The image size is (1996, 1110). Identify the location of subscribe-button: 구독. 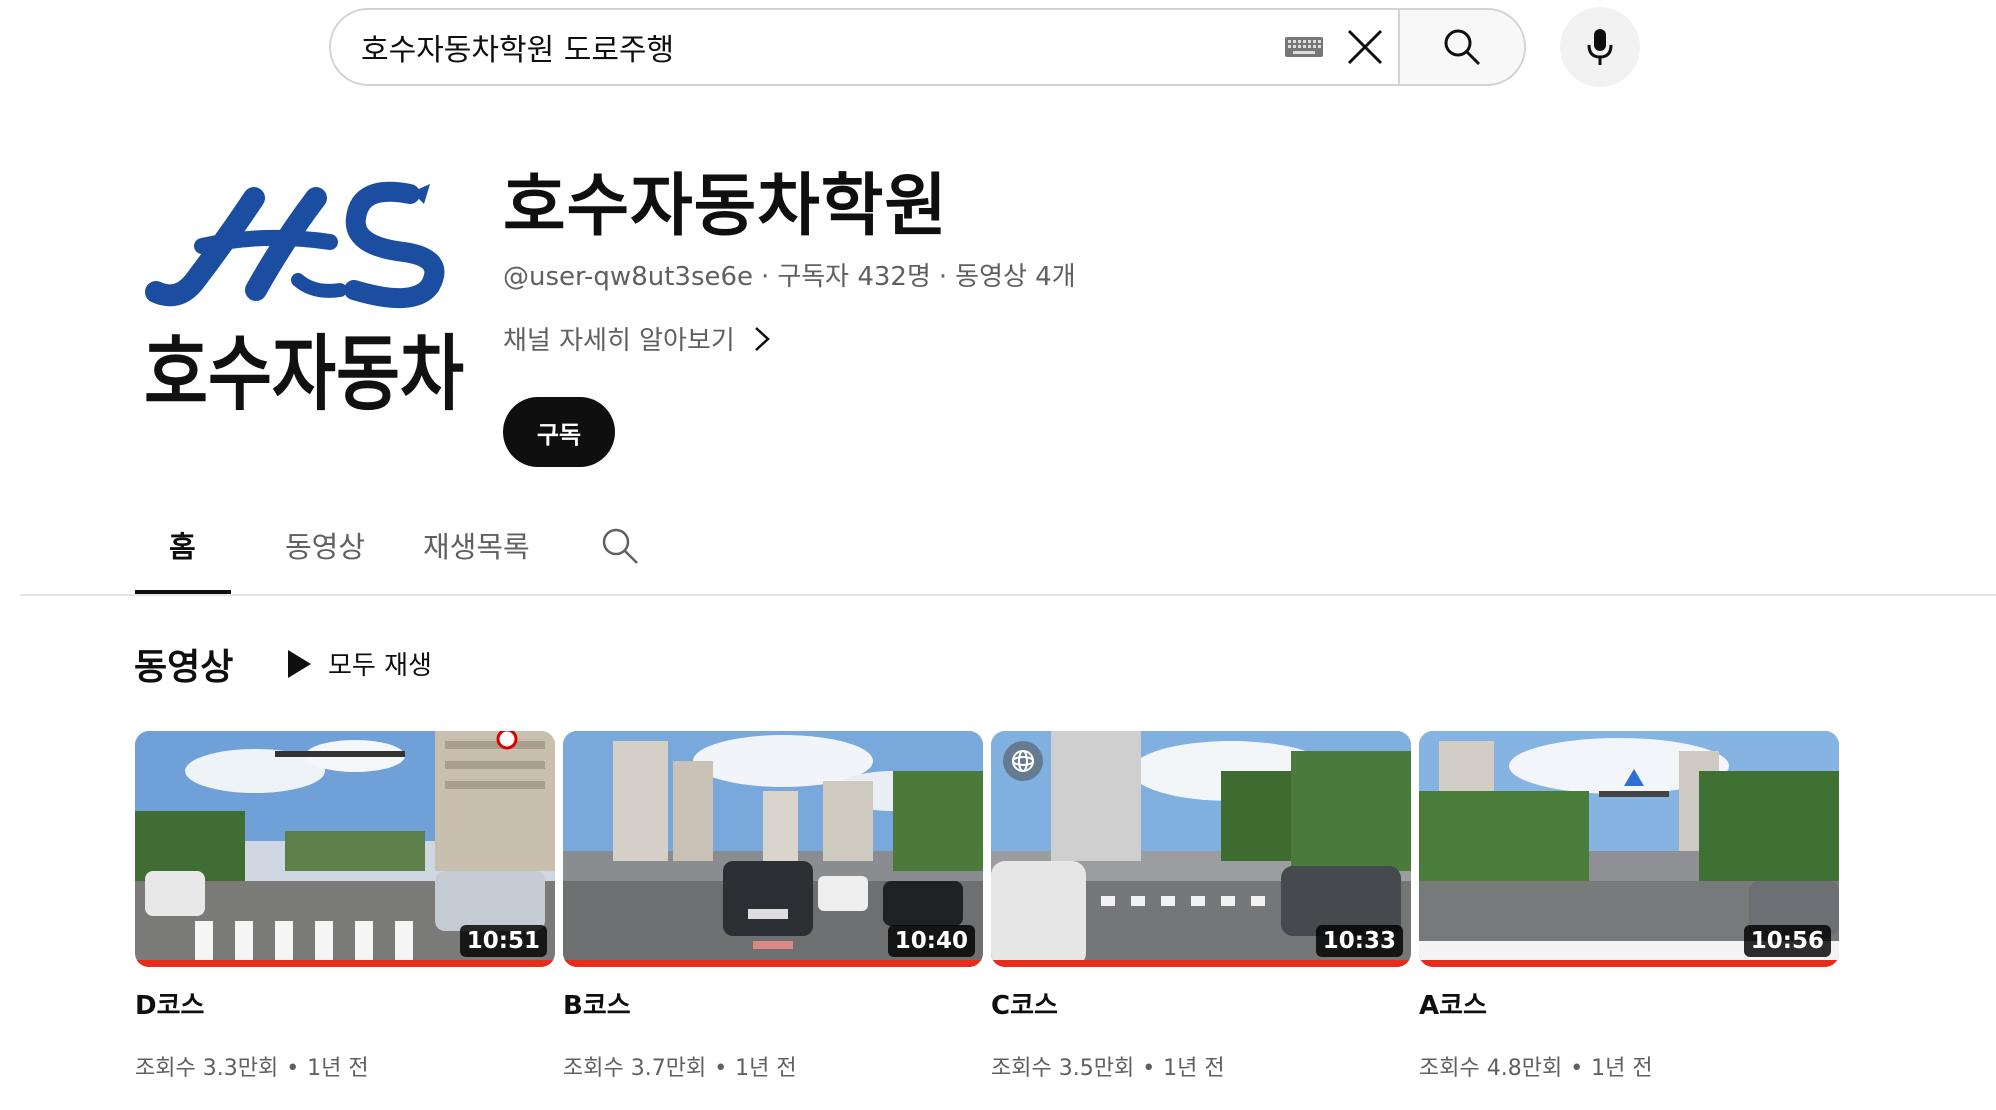
(559, 432).